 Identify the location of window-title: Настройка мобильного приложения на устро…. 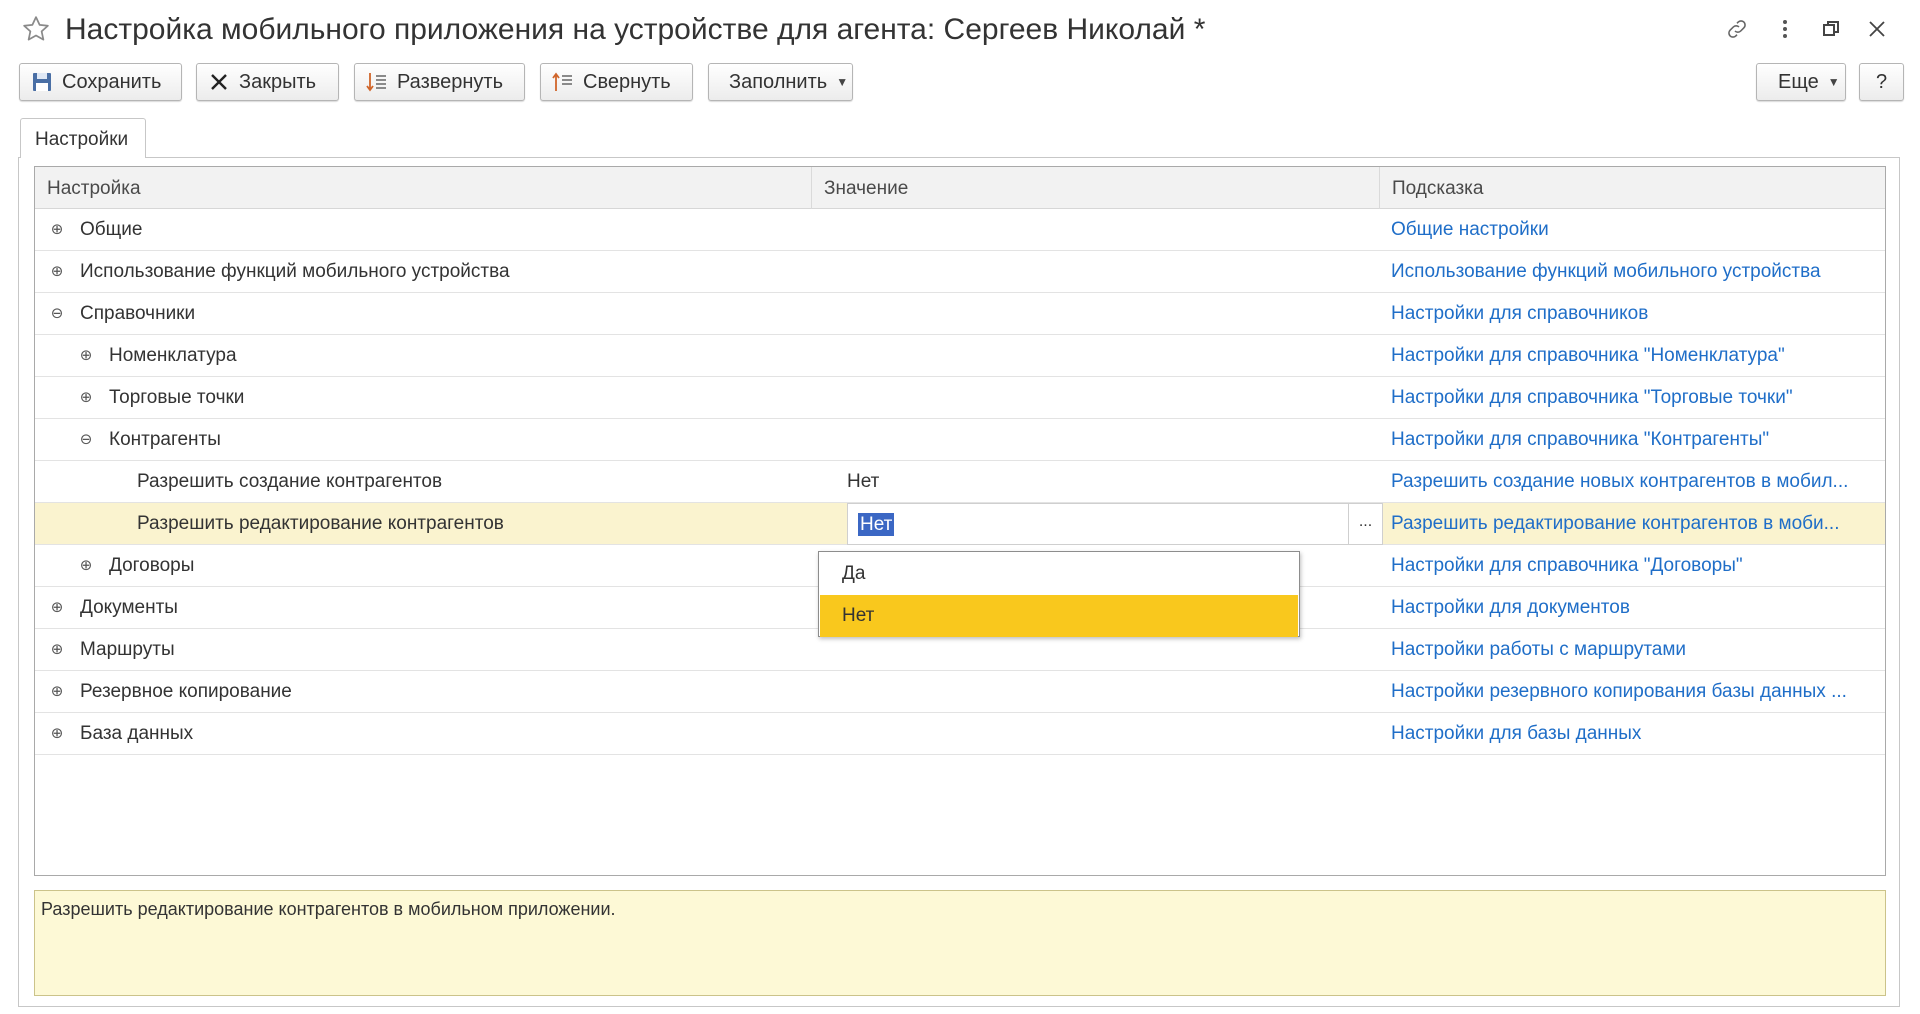
(635, 29).